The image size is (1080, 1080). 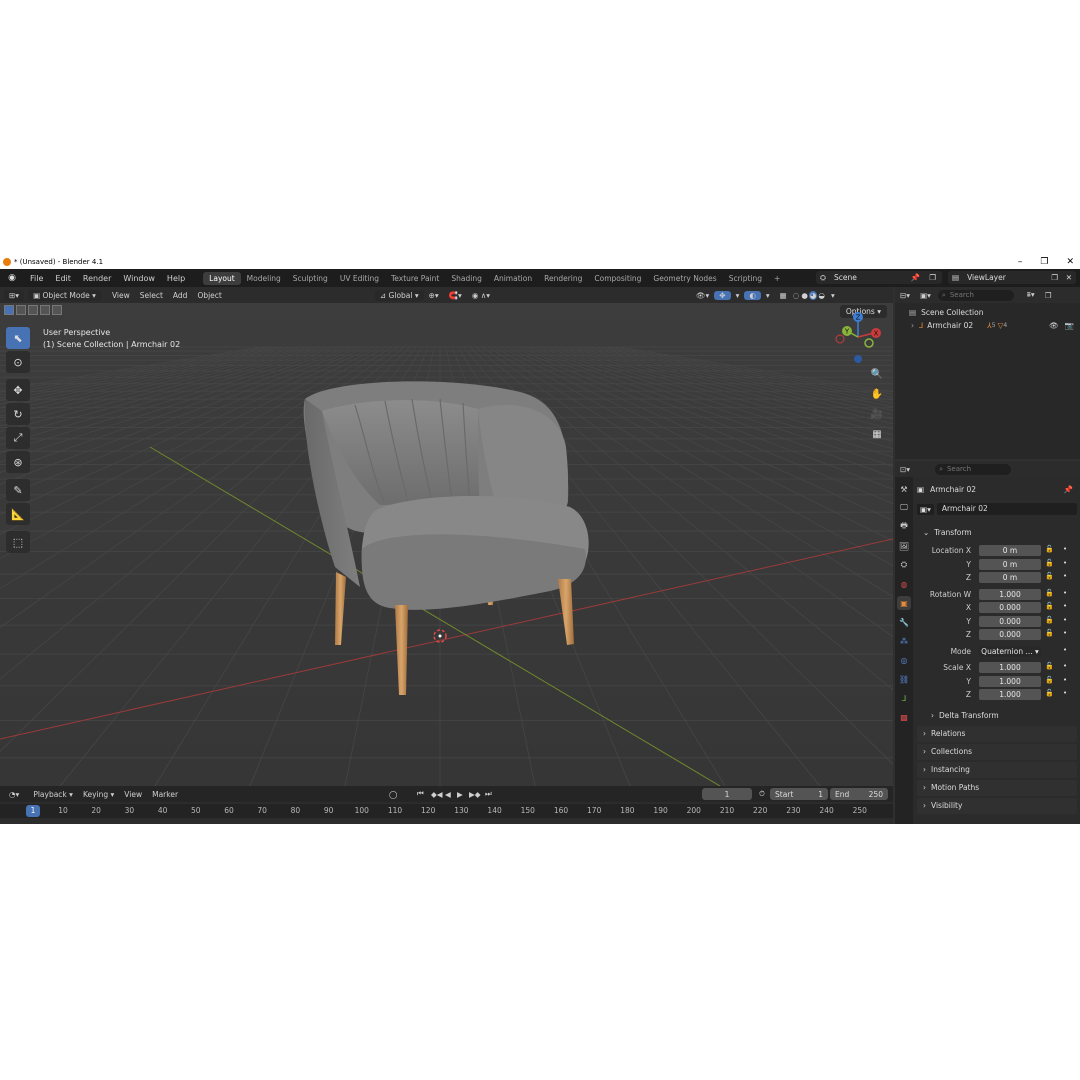 I want to click on pivot-icon: ⊕▾, so click(x=434, y=295).